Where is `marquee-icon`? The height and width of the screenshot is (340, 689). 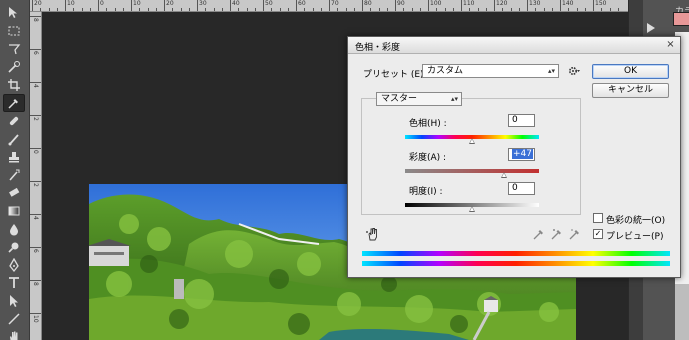 marquee-icon is located at coordinates (14, 31).